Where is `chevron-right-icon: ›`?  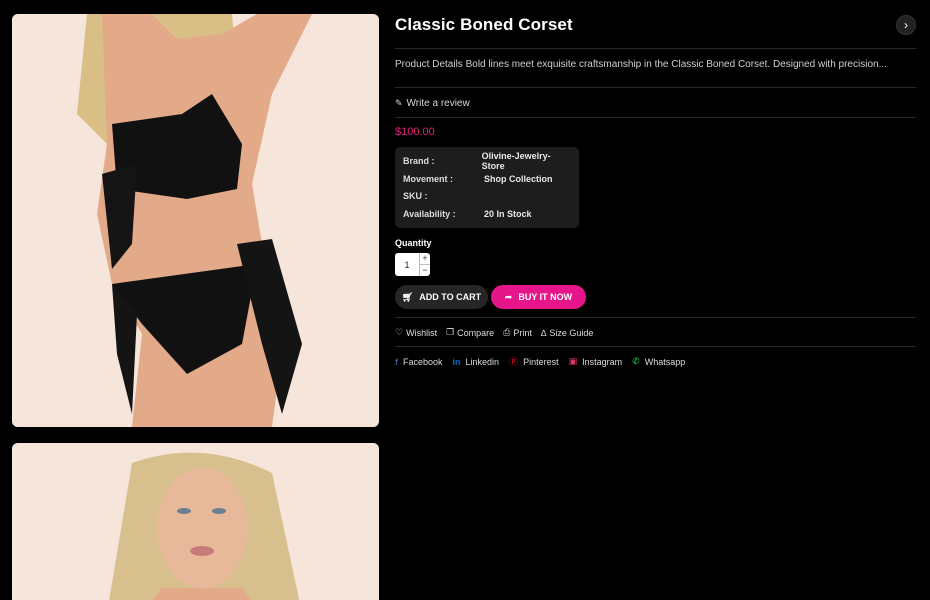
chevron-right-icon: › is located at coordinates (906, 24).